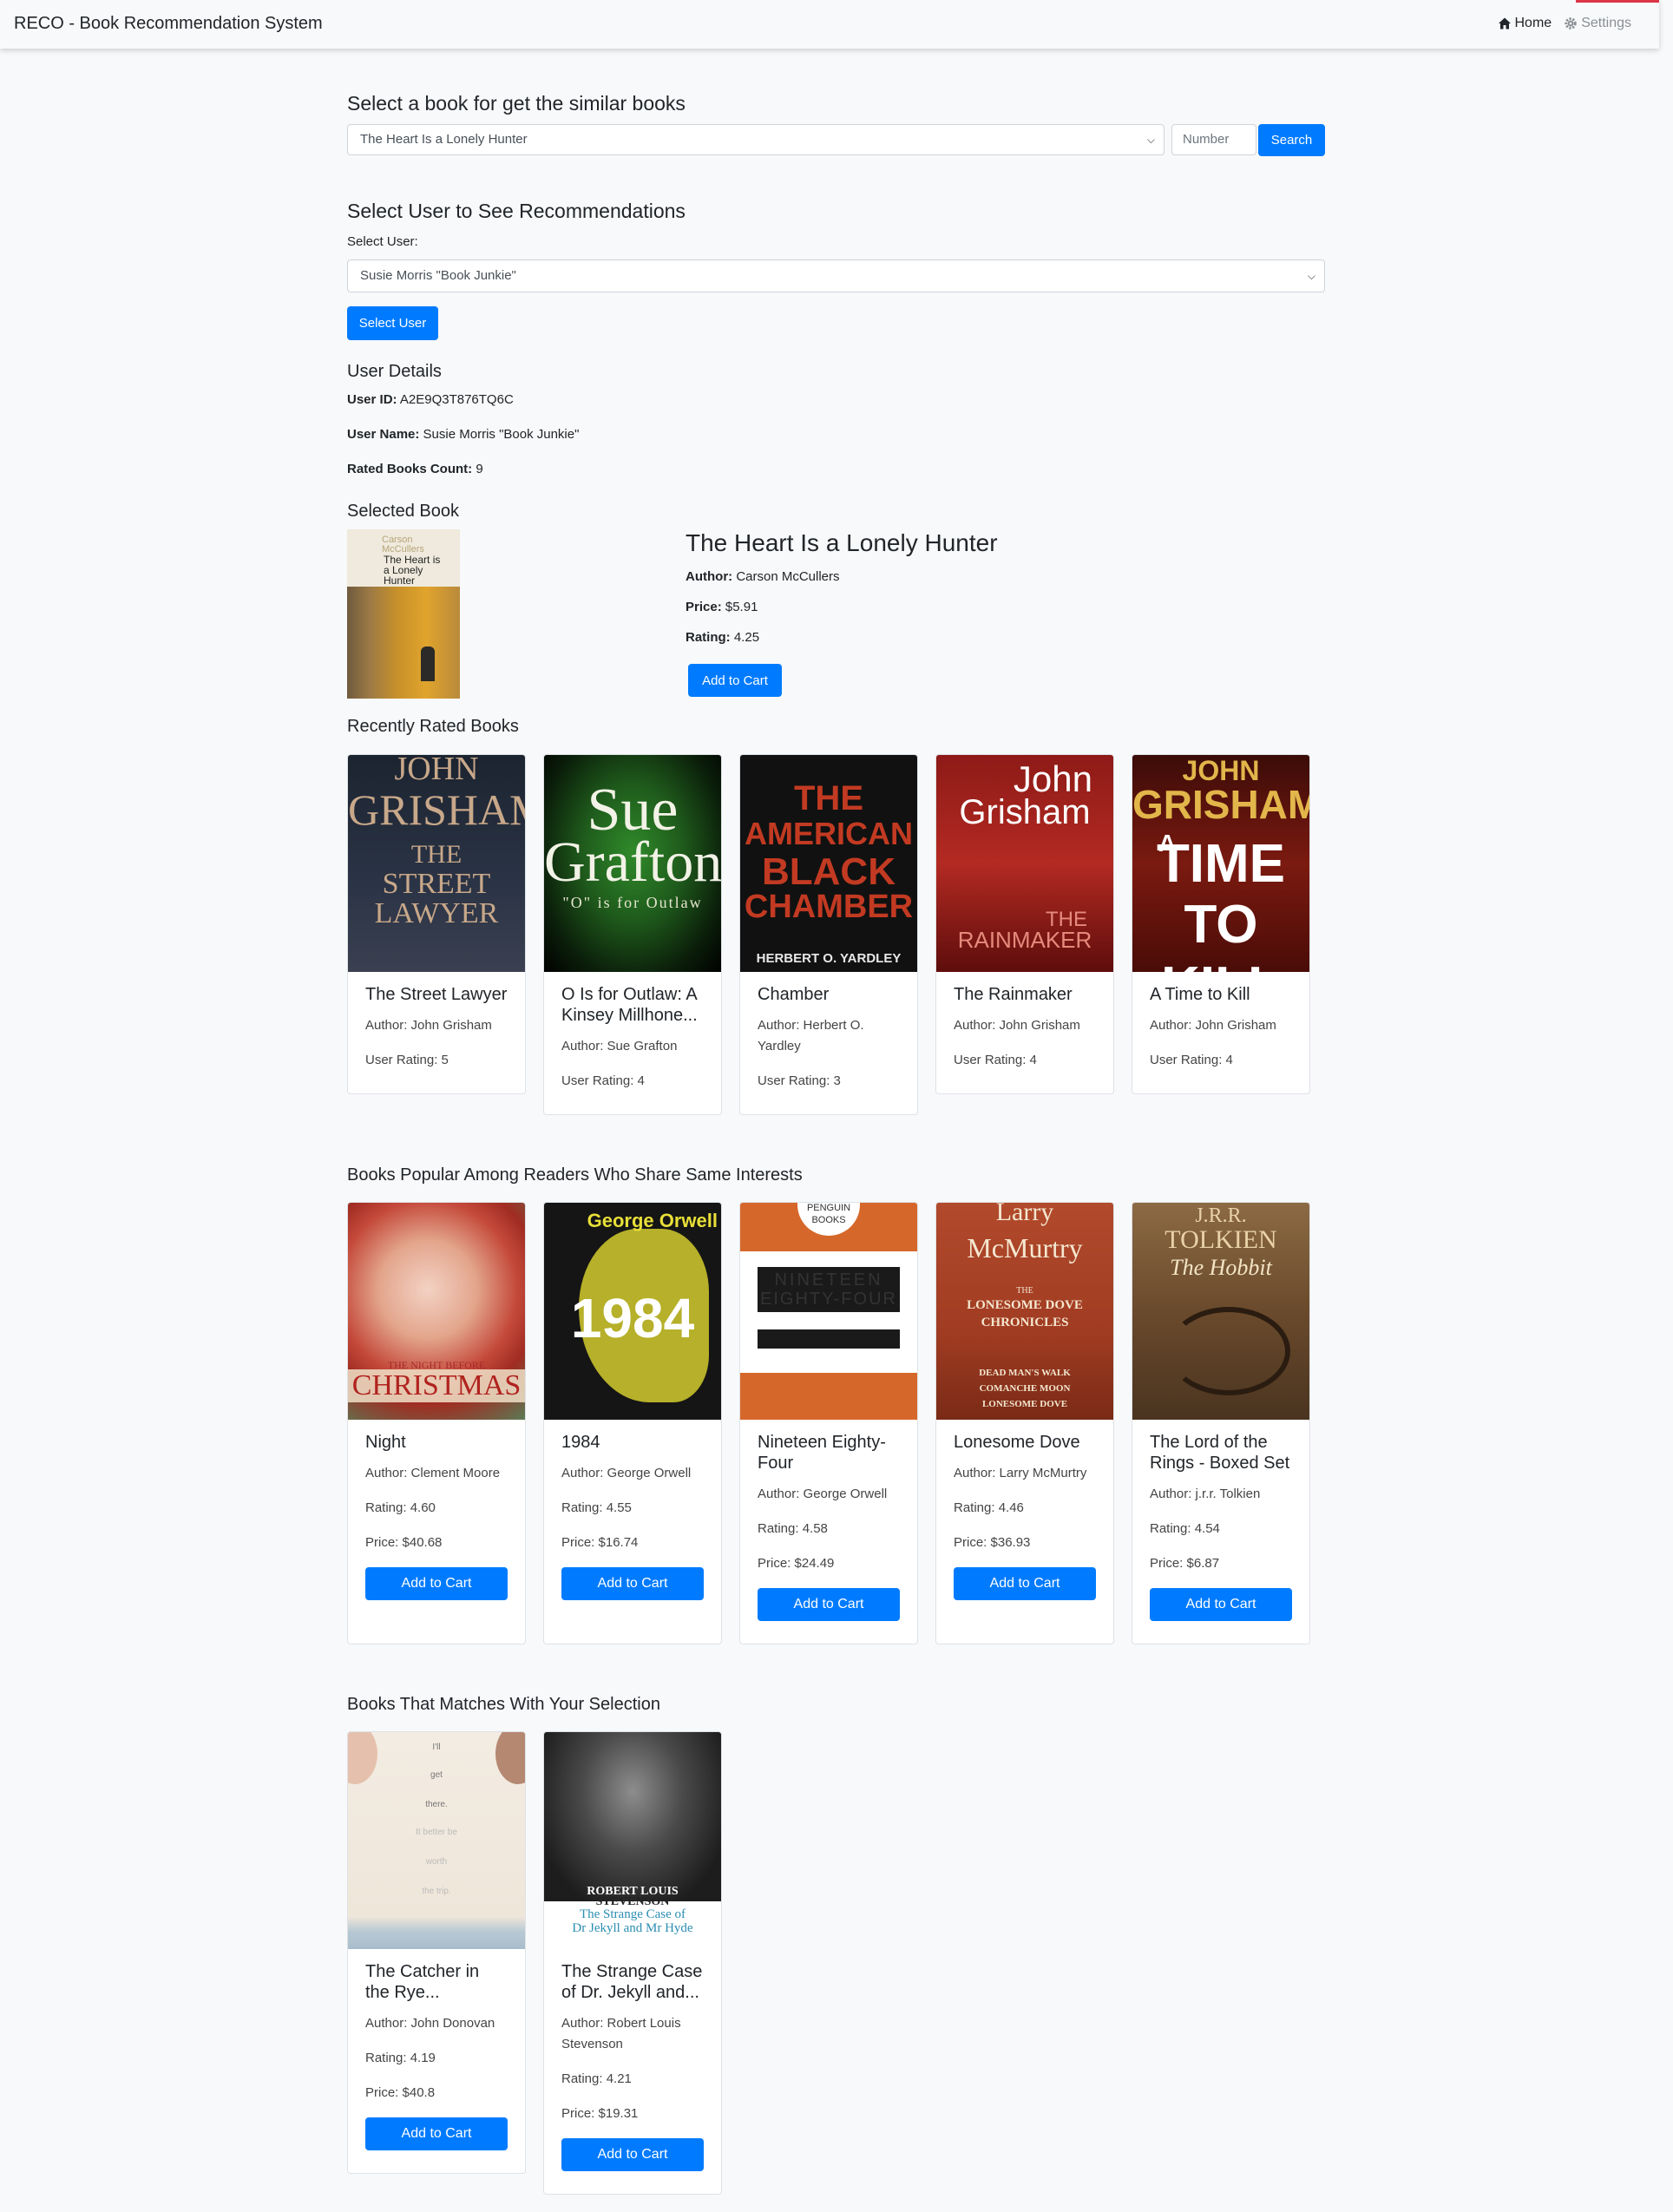 The height and width of the screenshot is (2212, 1673). What do you see at coordinates (1221, 864) in the screenshot?
I see `cover-text: TIME` at bounding box center [1221, 864].